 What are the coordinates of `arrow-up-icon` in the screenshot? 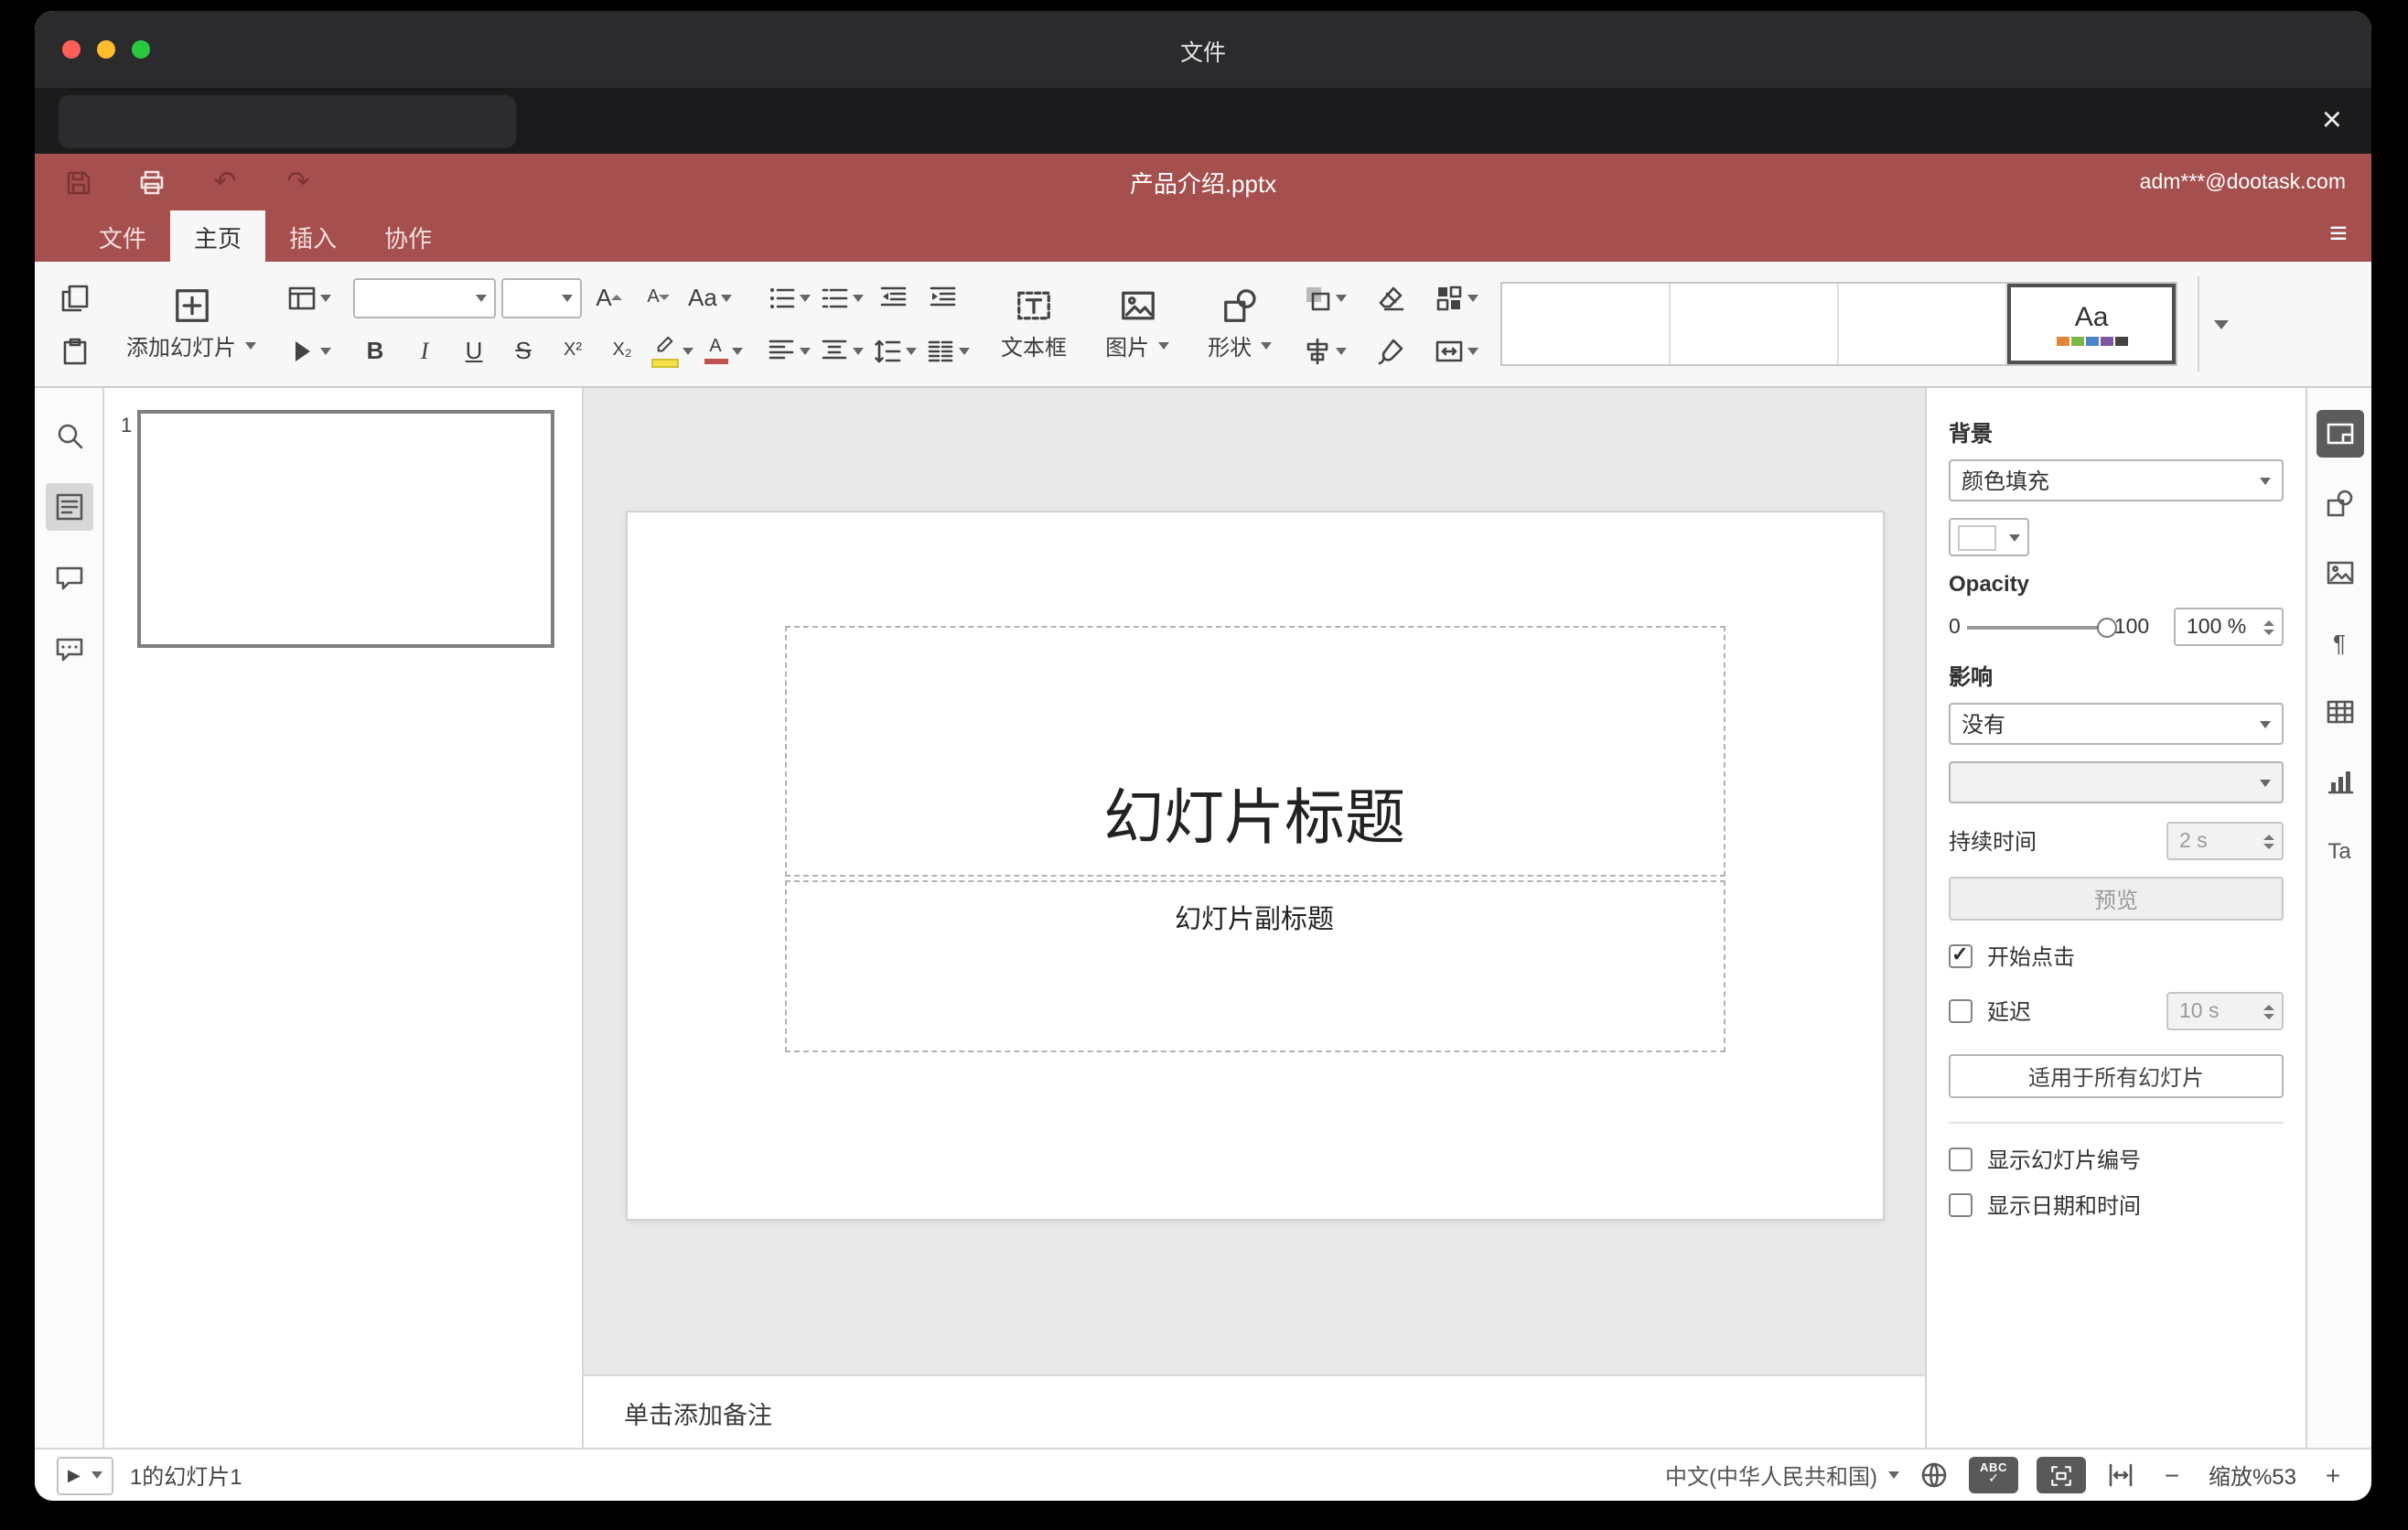 It's located at (617, 297).